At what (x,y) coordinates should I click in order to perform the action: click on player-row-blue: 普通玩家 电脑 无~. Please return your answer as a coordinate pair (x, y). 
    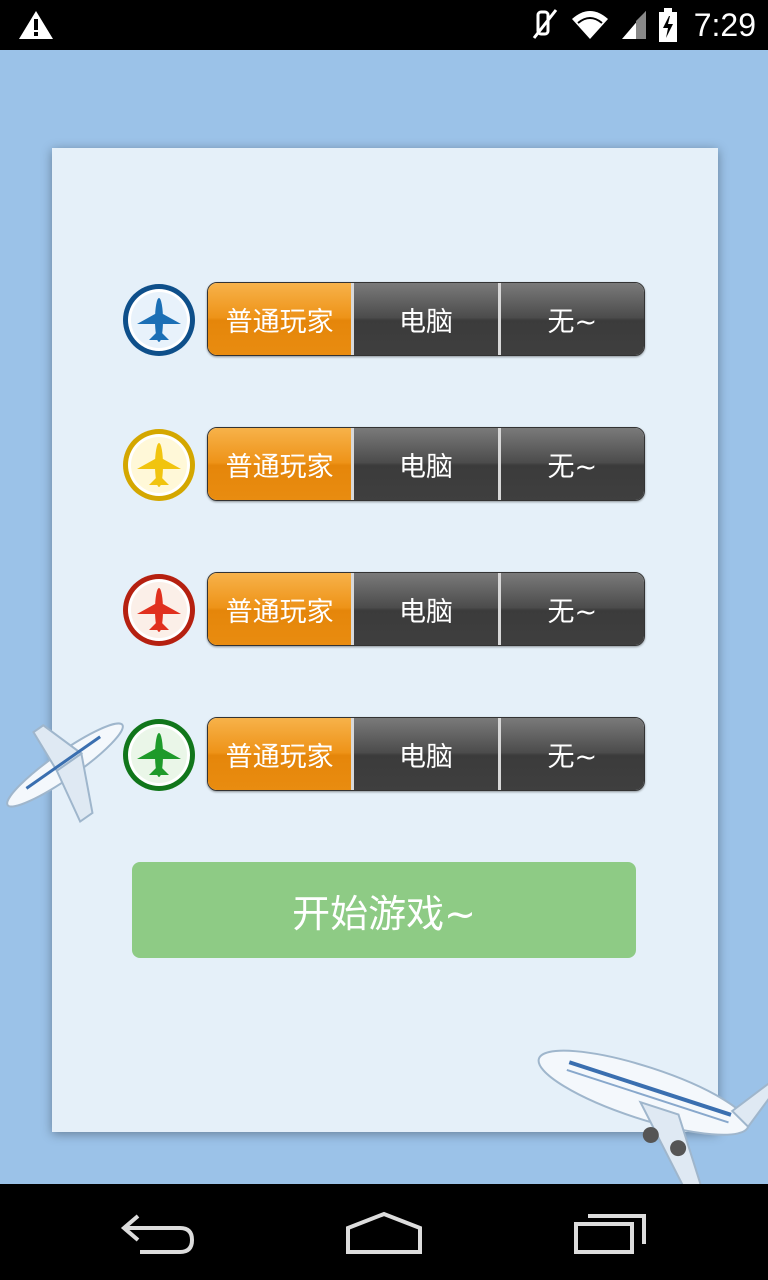
    Looking at the image, I should click on (385, 320).